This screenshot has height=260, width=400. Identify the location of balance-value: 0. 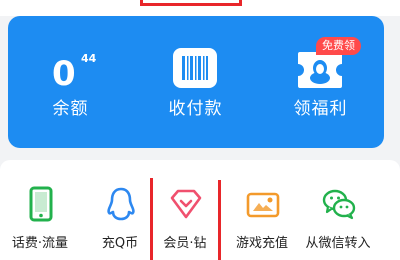
(64, 74).